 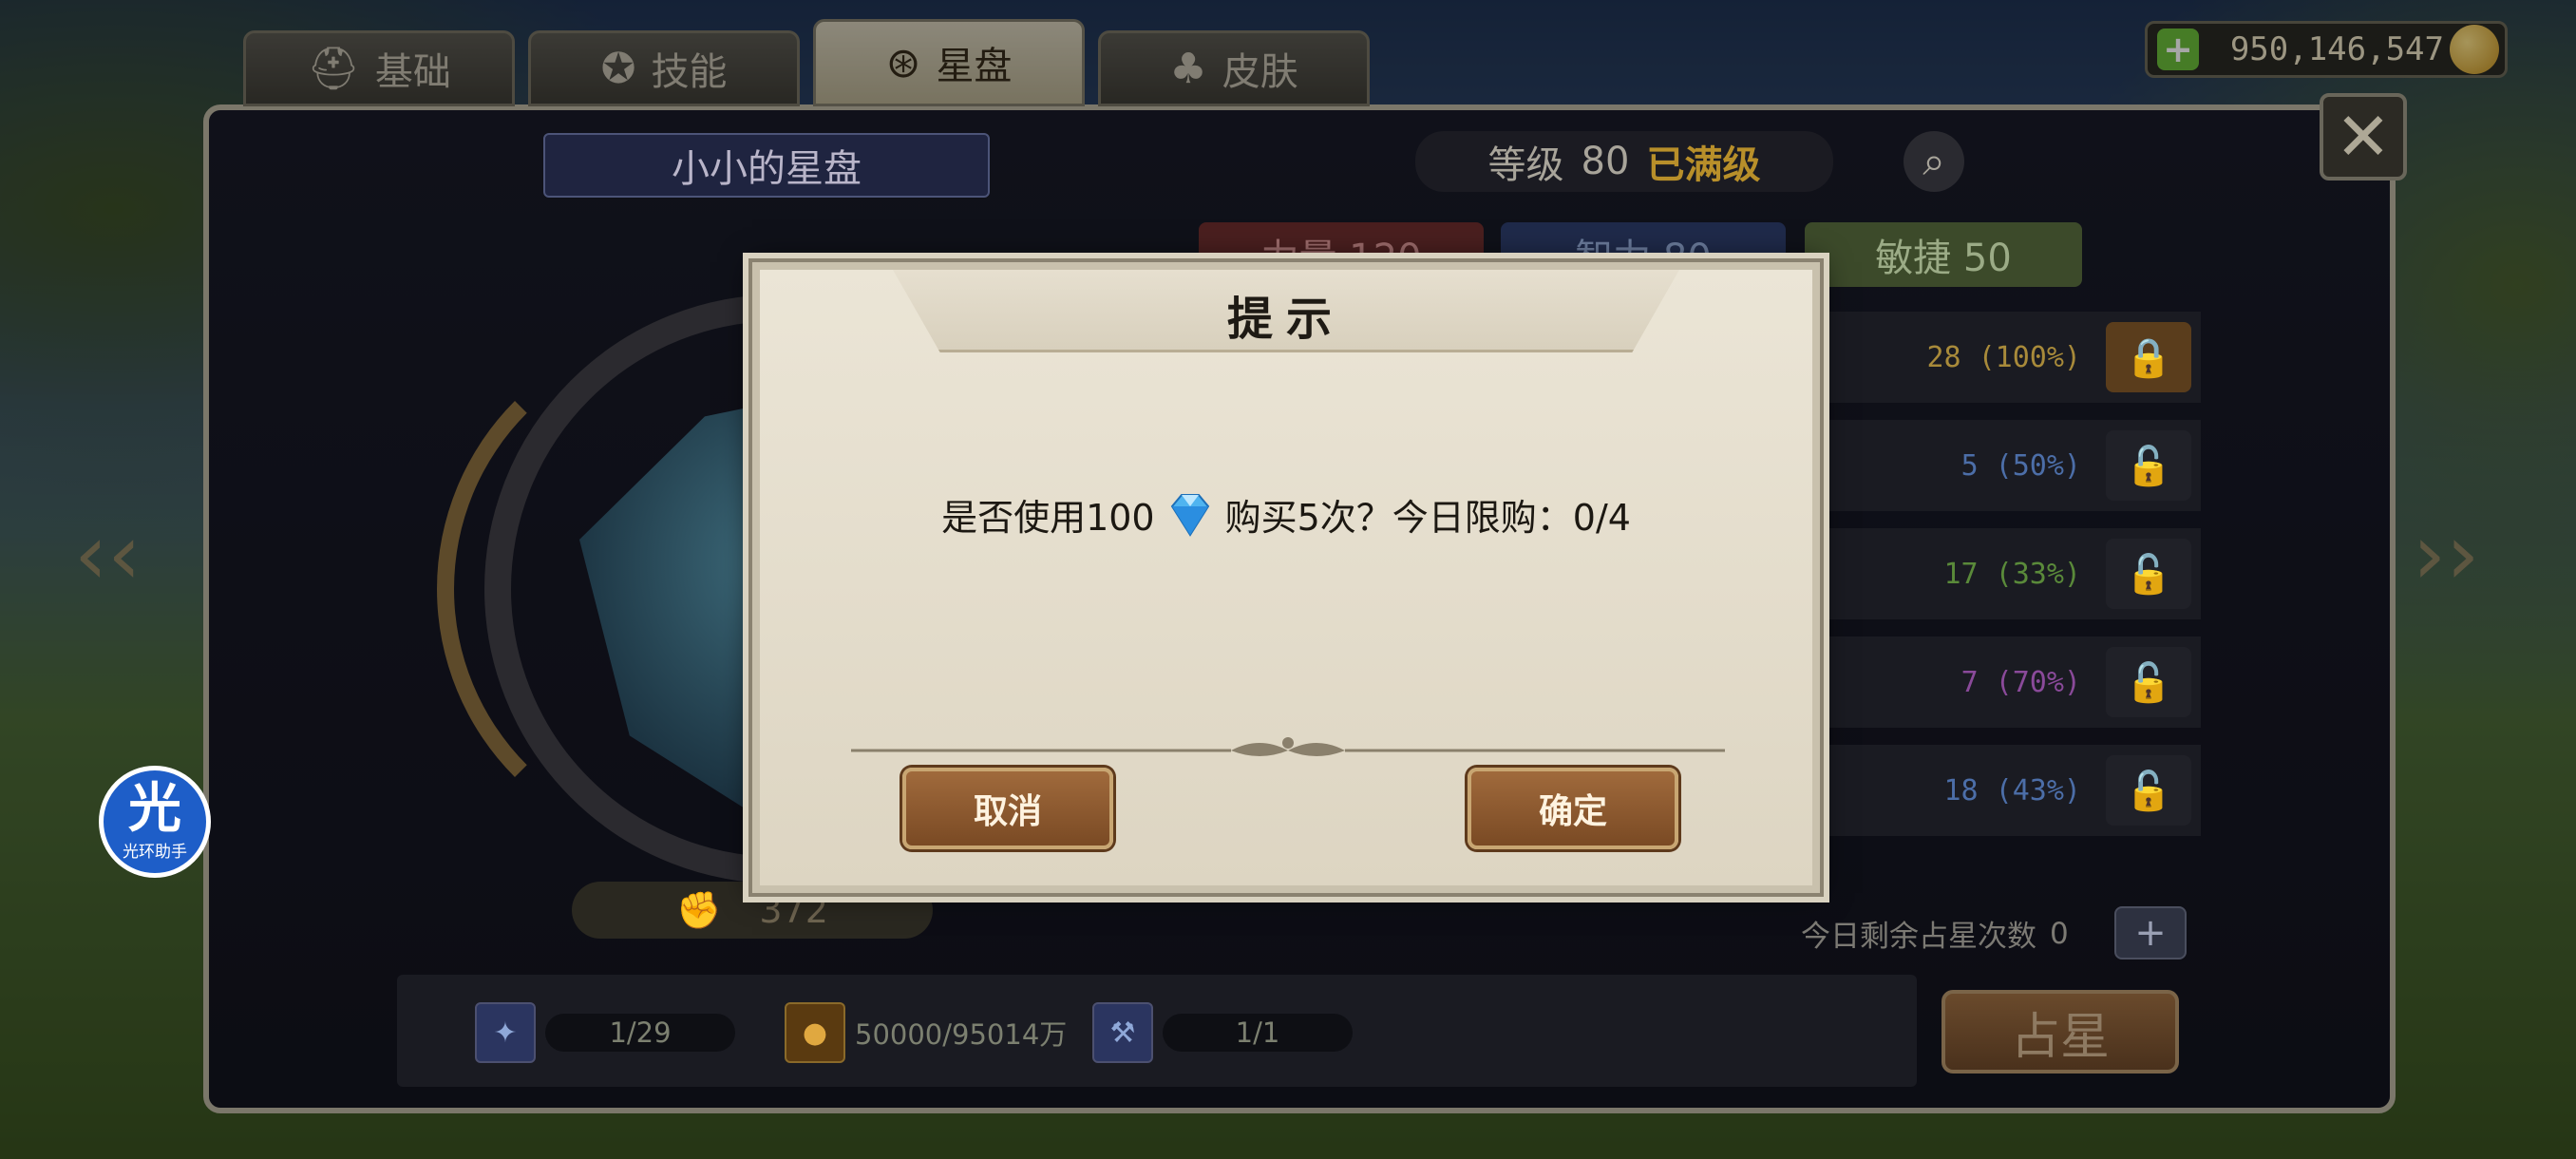 What do you see at coordinates (155, 852) in the screenshot?
I see `helper-label: 光环助手` at bounding box center [155, 852].